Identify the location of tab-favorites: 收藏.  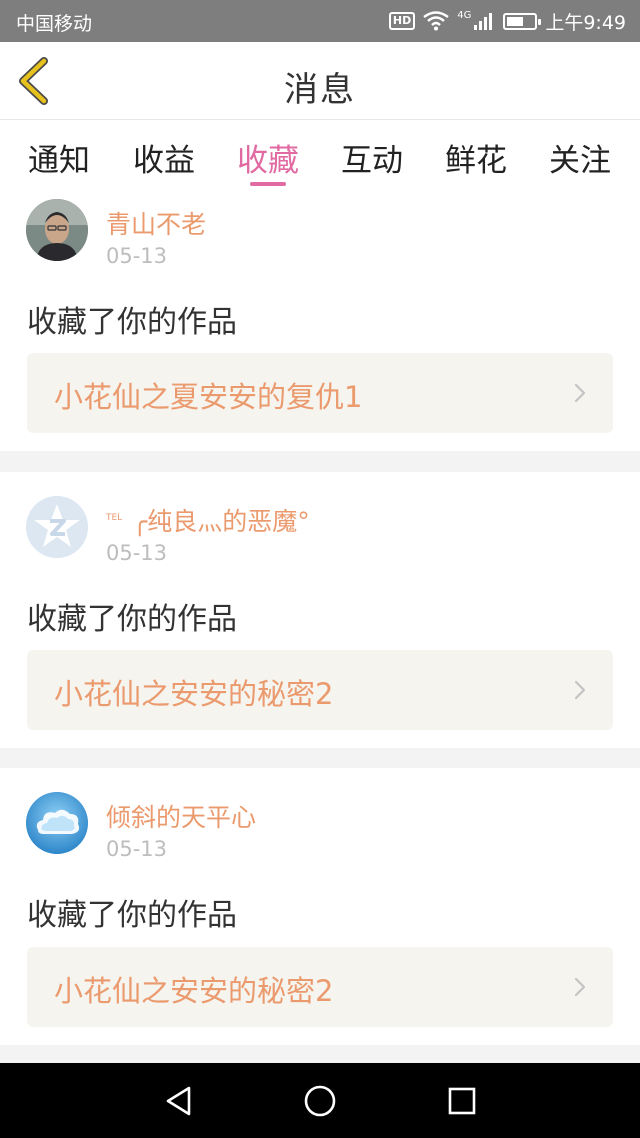
(268, 157).